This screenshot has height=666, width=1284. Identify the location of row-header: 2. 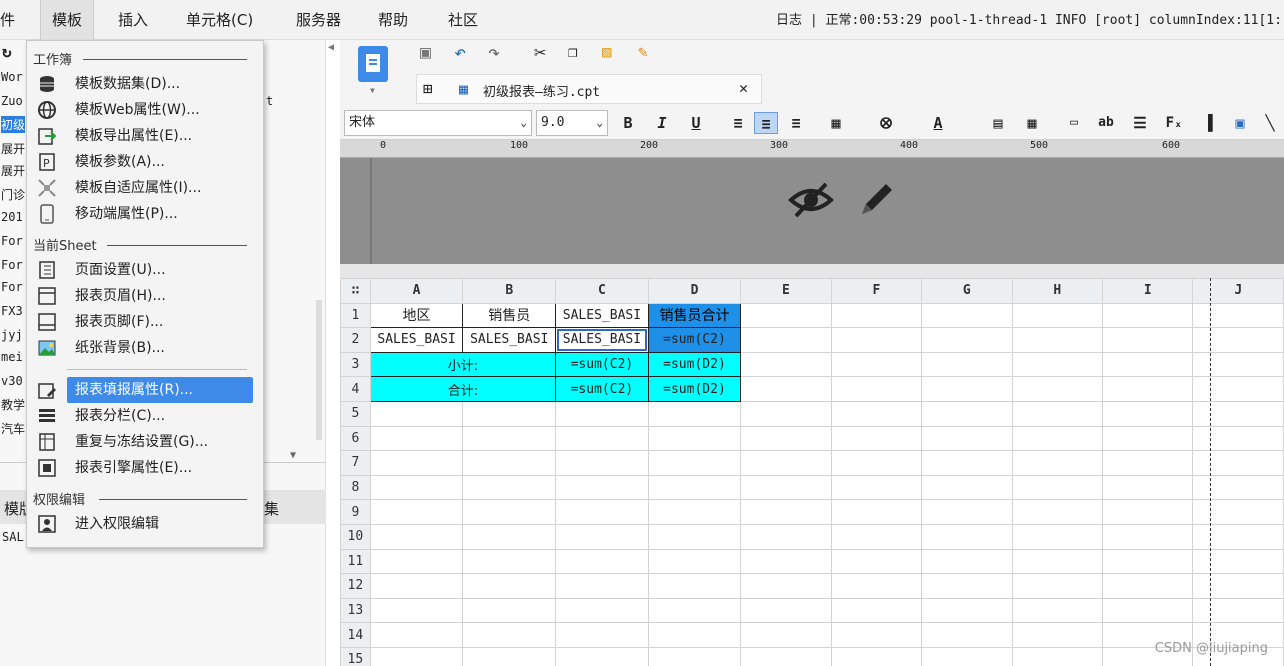
(355, 340).